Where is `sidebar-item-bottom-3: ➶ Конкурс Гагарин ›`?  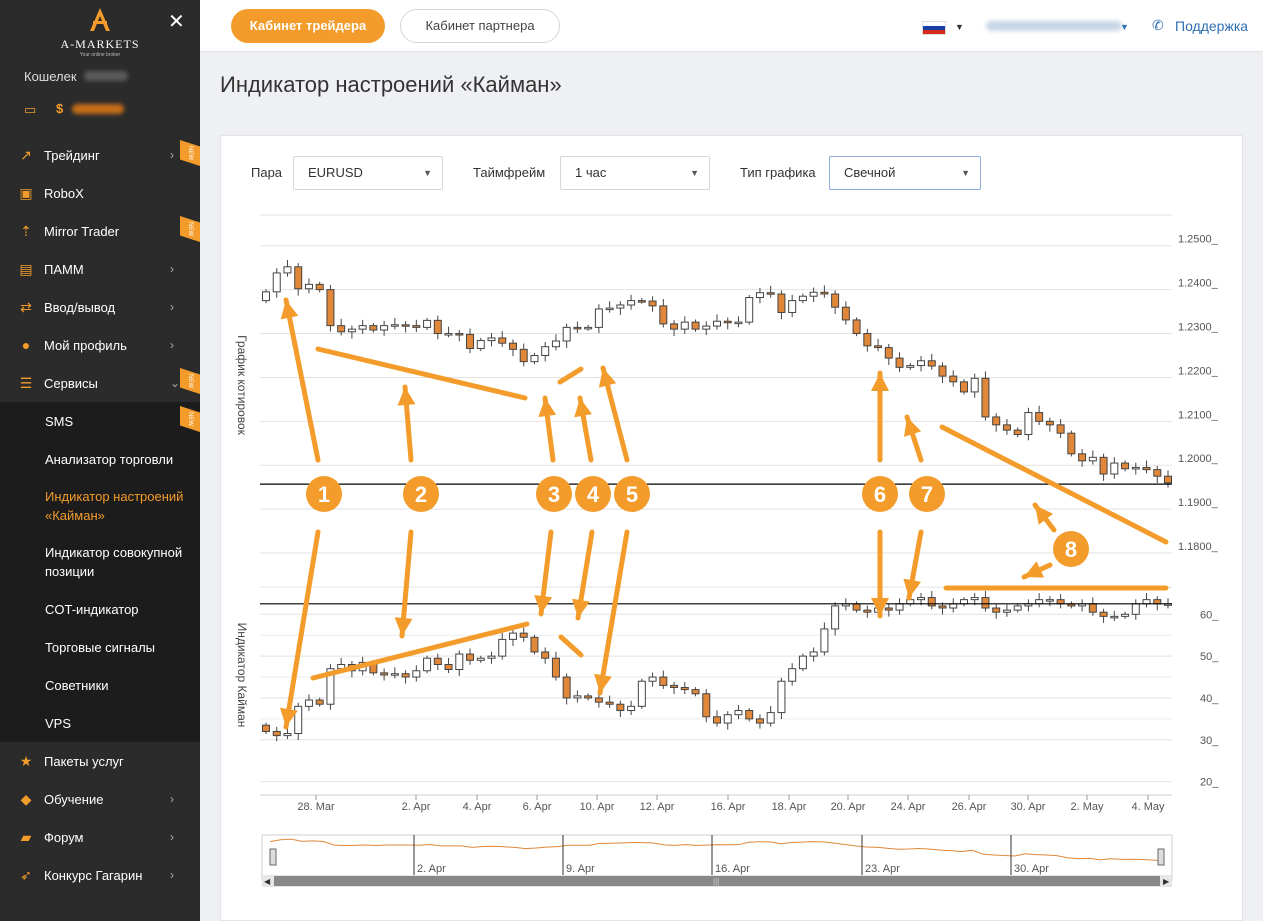
sidebar-item-bottom-3: ➶ Конкурс Гагарин › is located at coordinates (100, 875).